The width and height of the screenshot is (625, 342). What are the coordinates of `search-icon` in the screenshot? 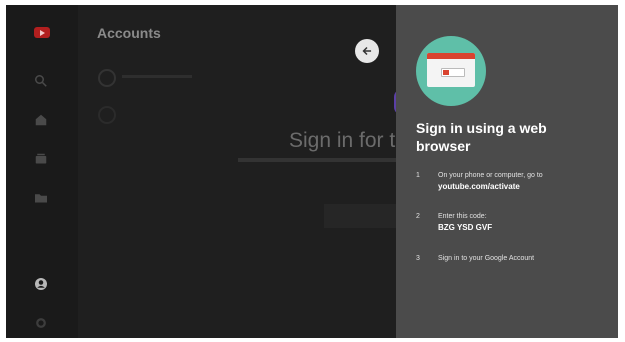 It's located at (41, 81).